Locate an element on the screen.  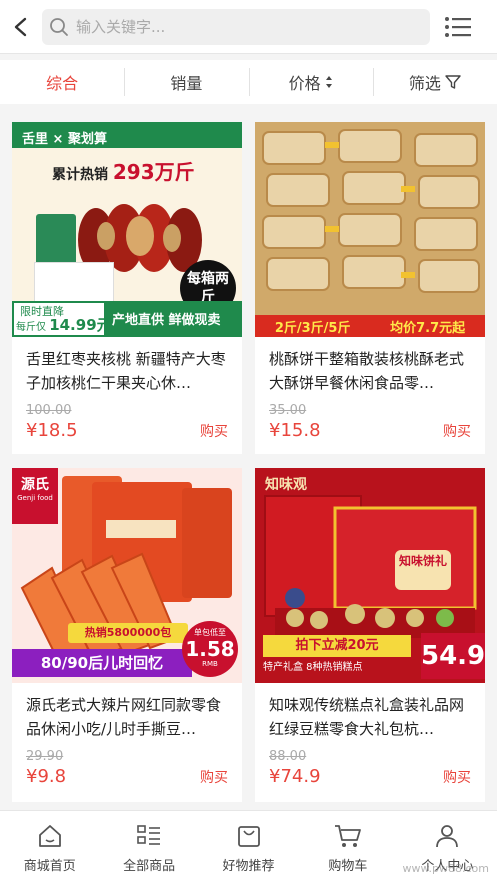
sort-tab-price: 价格 is located at coordinates (310, 82).